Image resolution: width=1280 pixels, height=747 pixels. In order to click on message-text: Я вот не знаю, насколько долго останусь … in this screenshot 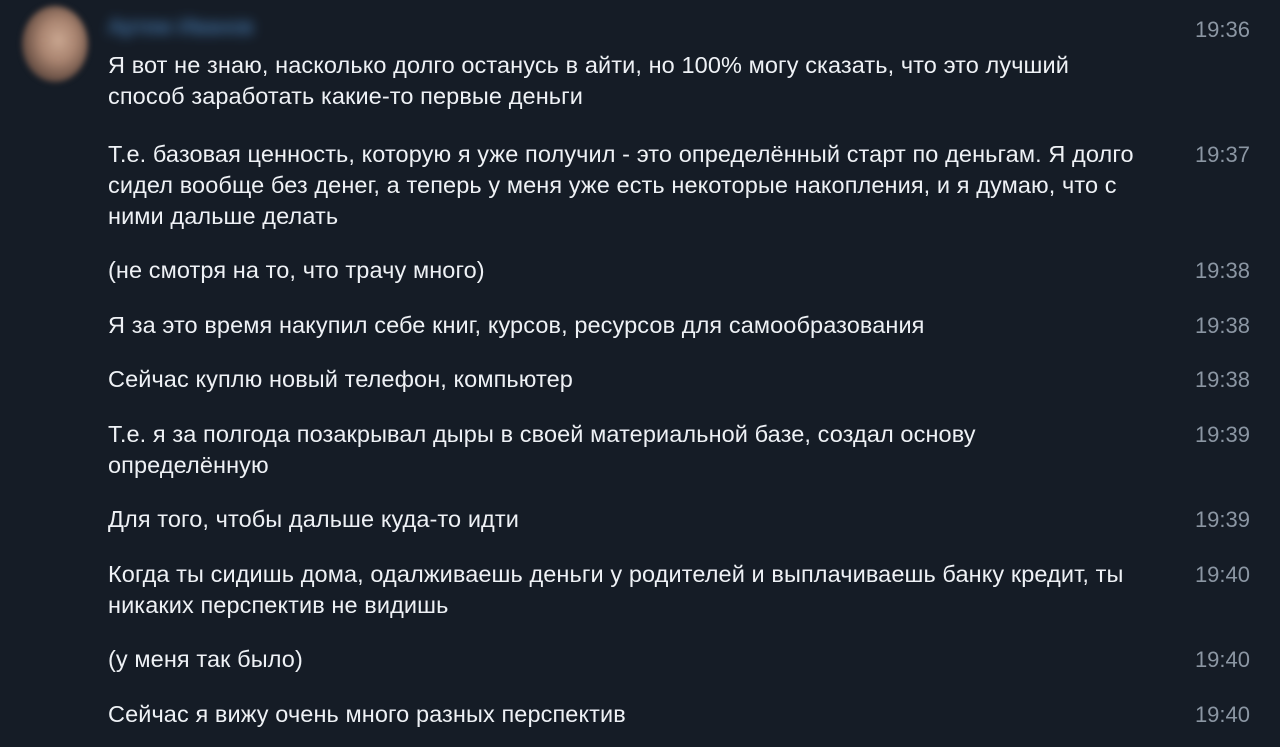, I will do `click(588, 80)`.